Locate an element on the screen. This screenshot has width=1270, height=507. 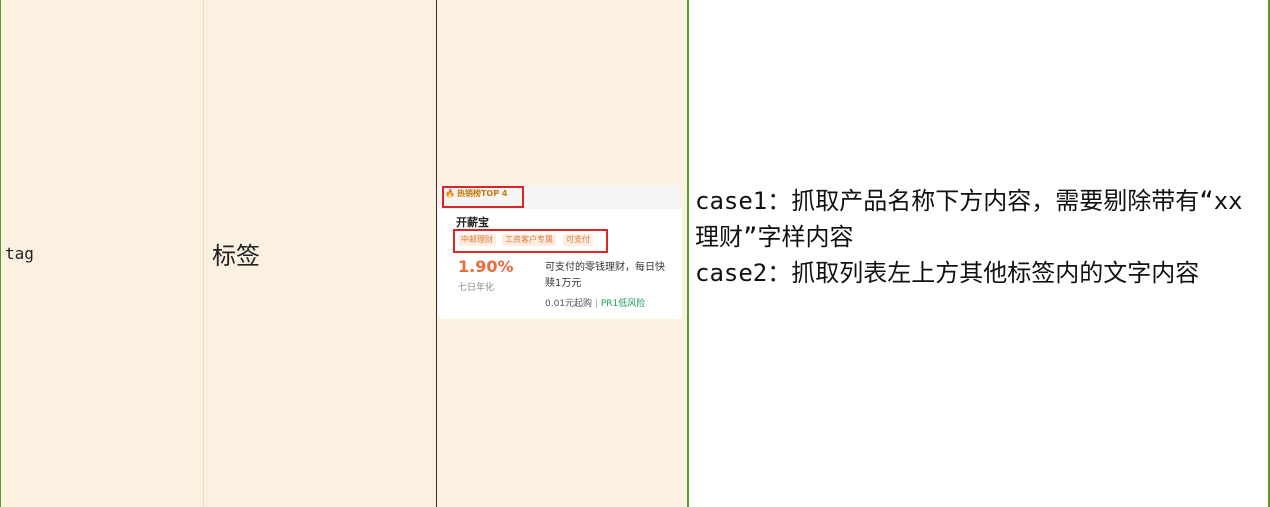
product-name: 开薪宝 is located at coordinates (472, 222).